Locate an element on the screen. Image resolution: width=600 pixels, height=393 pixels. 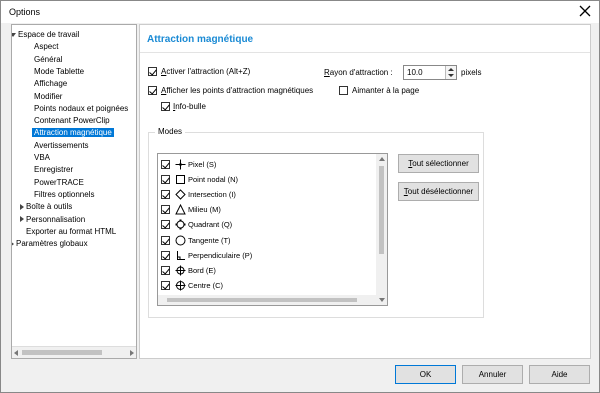
modes-vertical-scrollbar is located at coordinates (381, 229).